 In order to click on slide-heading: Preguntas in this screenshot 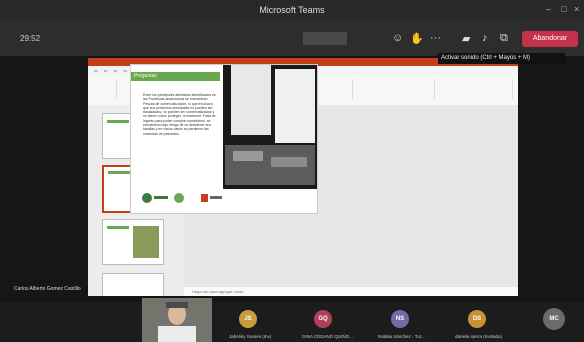, I will do `click(175, 76)`.